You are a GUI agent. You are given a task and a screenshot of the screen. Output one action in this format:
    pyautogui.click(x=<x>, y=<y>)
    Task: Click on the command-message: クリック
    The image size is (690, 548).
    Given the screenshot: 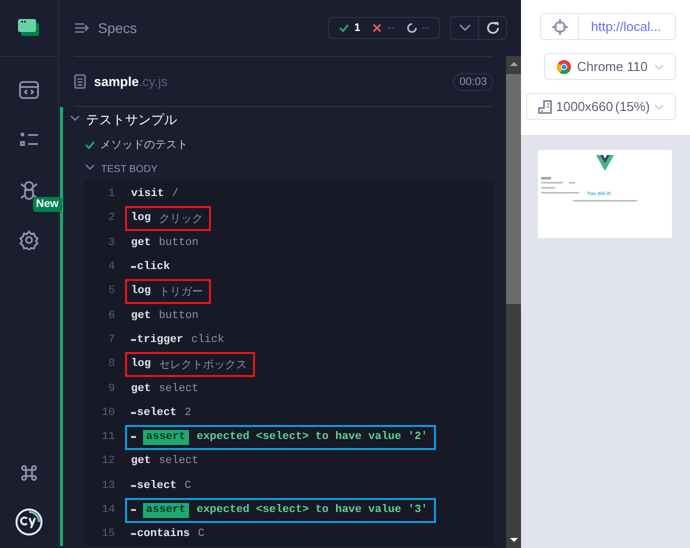 What is the action you would take?
    pyautogui.click(x=180, y=219)
    